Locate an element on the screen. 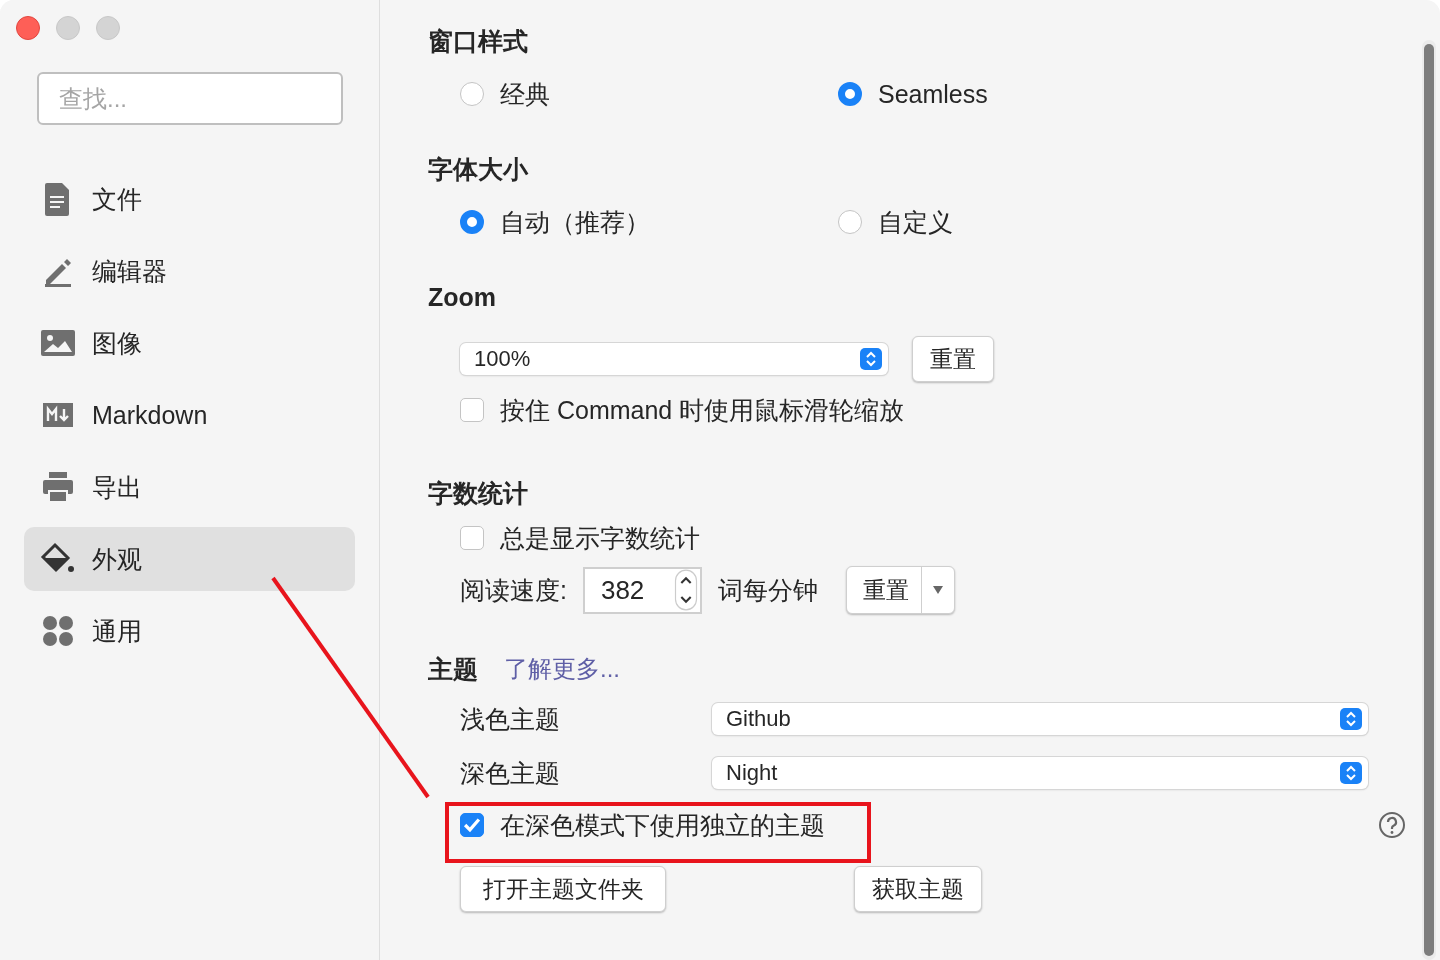 This screenshot has height=960, width=1440. reset-button: 重置 is located at coordinates (953, 359).